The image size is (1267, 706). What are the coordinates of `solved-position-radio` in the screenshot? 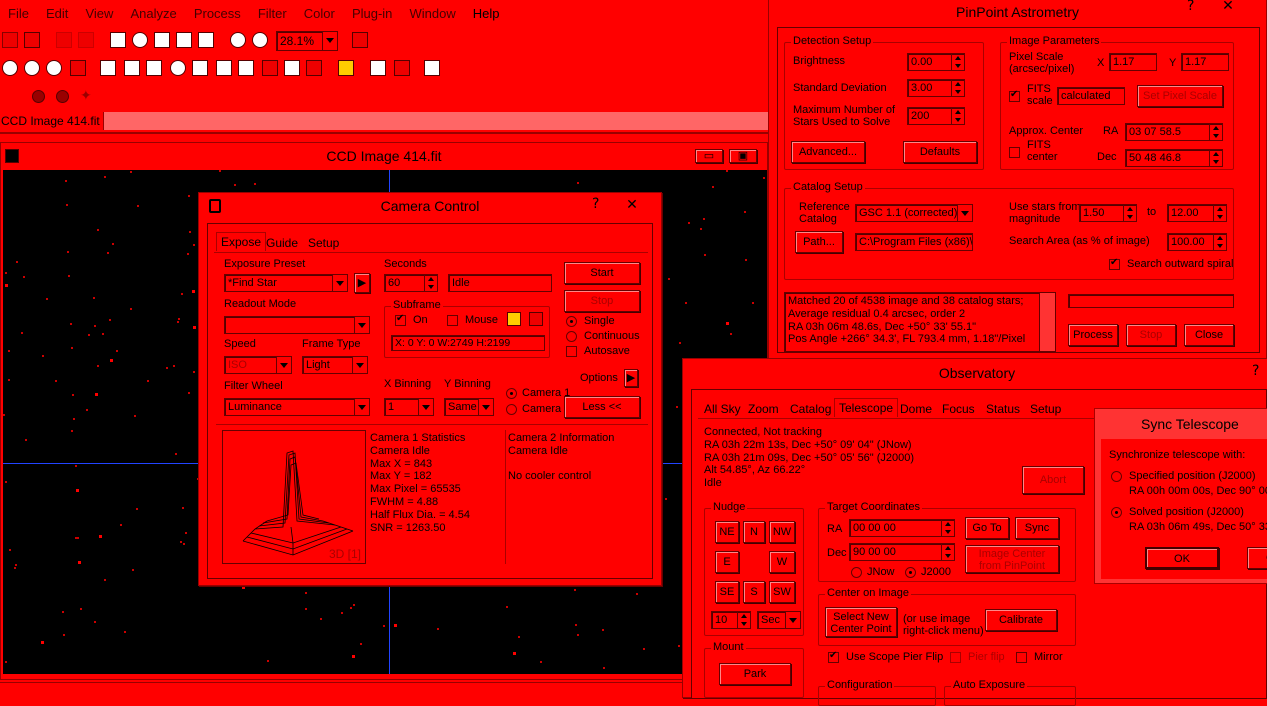 It's located at (1116, 512).